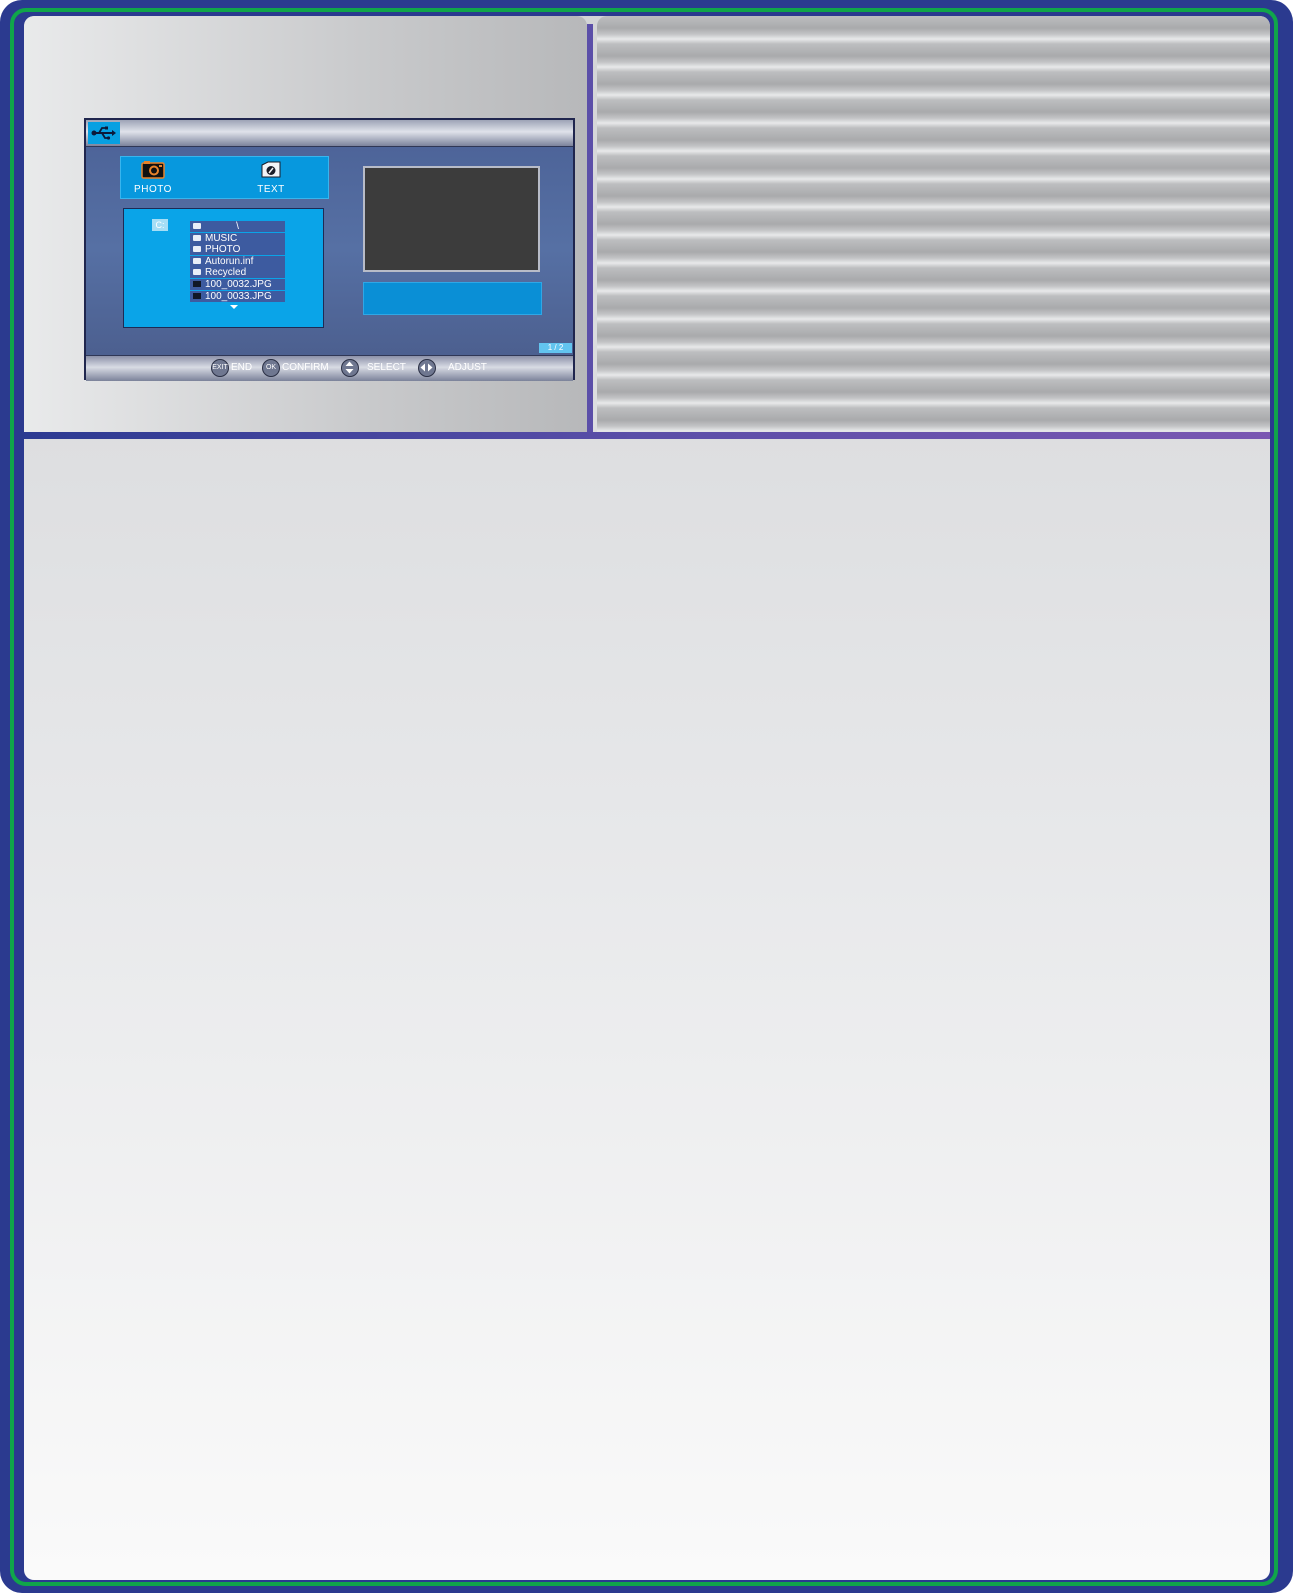 Image resolution: width=1293 pixels, height=1593 pixels. I want to click on file-name: Recycled, so click(226, 273).